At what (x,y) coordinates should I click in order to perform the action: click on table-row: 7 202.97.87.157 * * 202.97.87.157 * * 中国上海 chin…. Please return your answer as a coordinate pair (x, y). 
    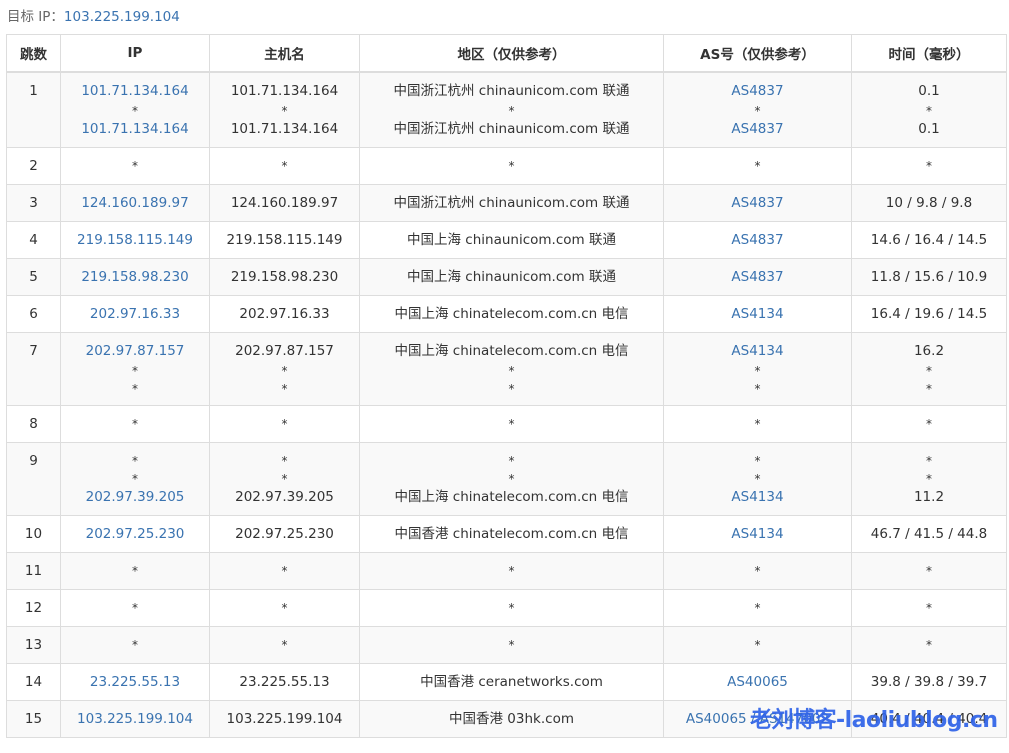
    Looking at the image, I should click on (506, 369).